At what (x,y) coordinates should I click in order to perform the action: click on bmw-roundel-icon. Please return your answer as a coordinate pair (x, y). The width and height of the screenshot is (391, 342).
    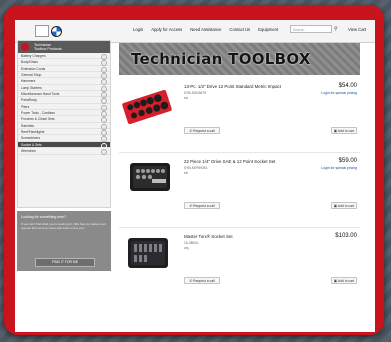
    Looking at the image, I should click on (56, 31).